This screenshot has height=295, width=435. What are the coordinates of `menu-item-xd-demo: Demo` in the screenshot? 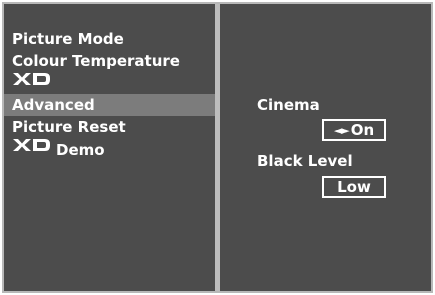 It's located at (109, 149).